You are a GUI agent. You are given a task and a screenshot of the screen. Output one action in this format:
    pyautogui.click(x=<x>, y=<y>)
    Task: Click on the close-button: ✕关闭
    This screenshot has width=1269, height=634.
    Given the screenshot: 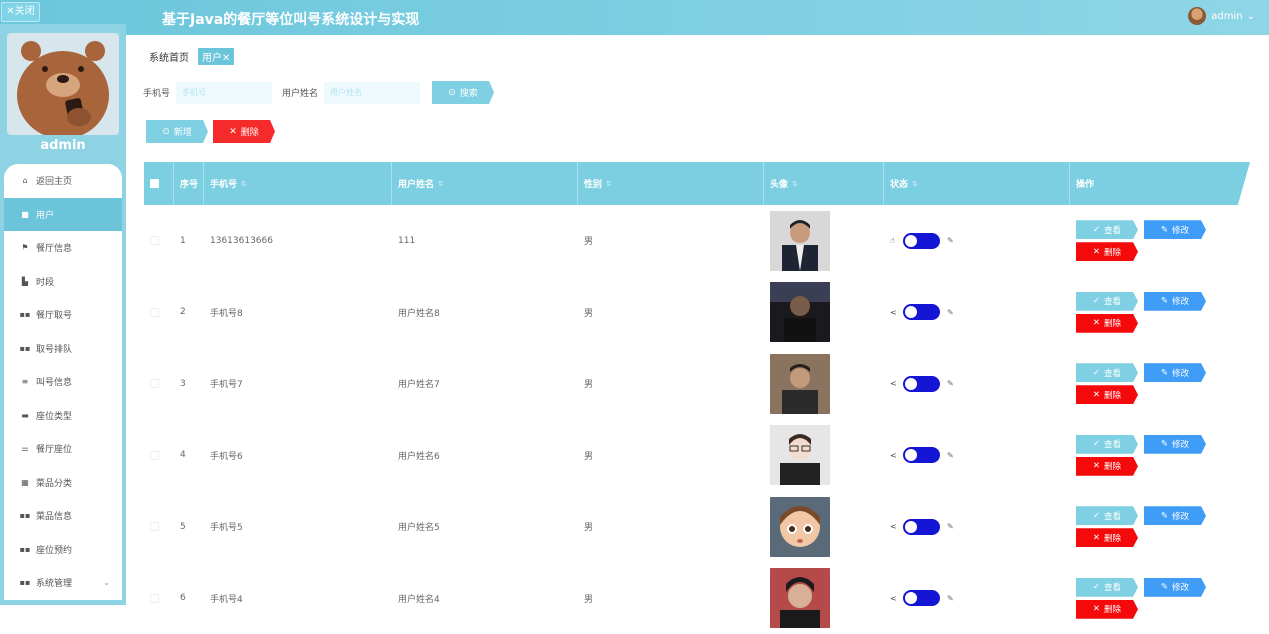 What is the action you would take?
    pyautogui.click(x=20, y=12)
    